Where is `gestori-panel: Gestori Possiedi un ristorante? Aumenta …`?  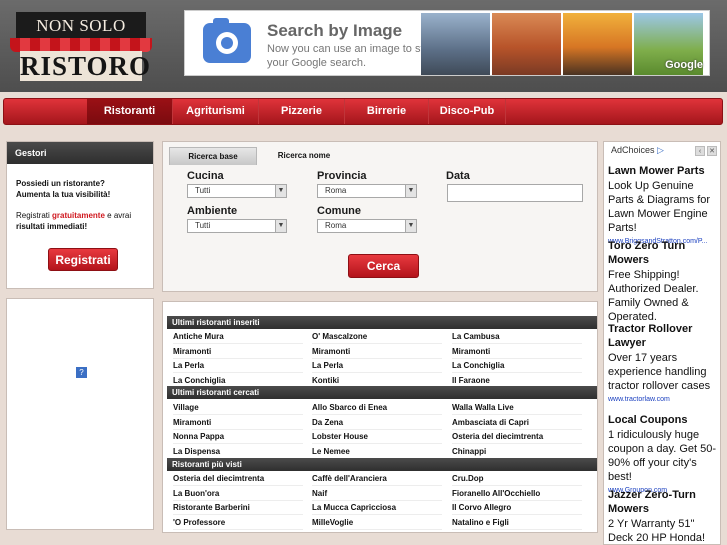
gestori-panel: Gestori Possiedi un ristorante? Aumenta … is located at coordinates (80, 215).